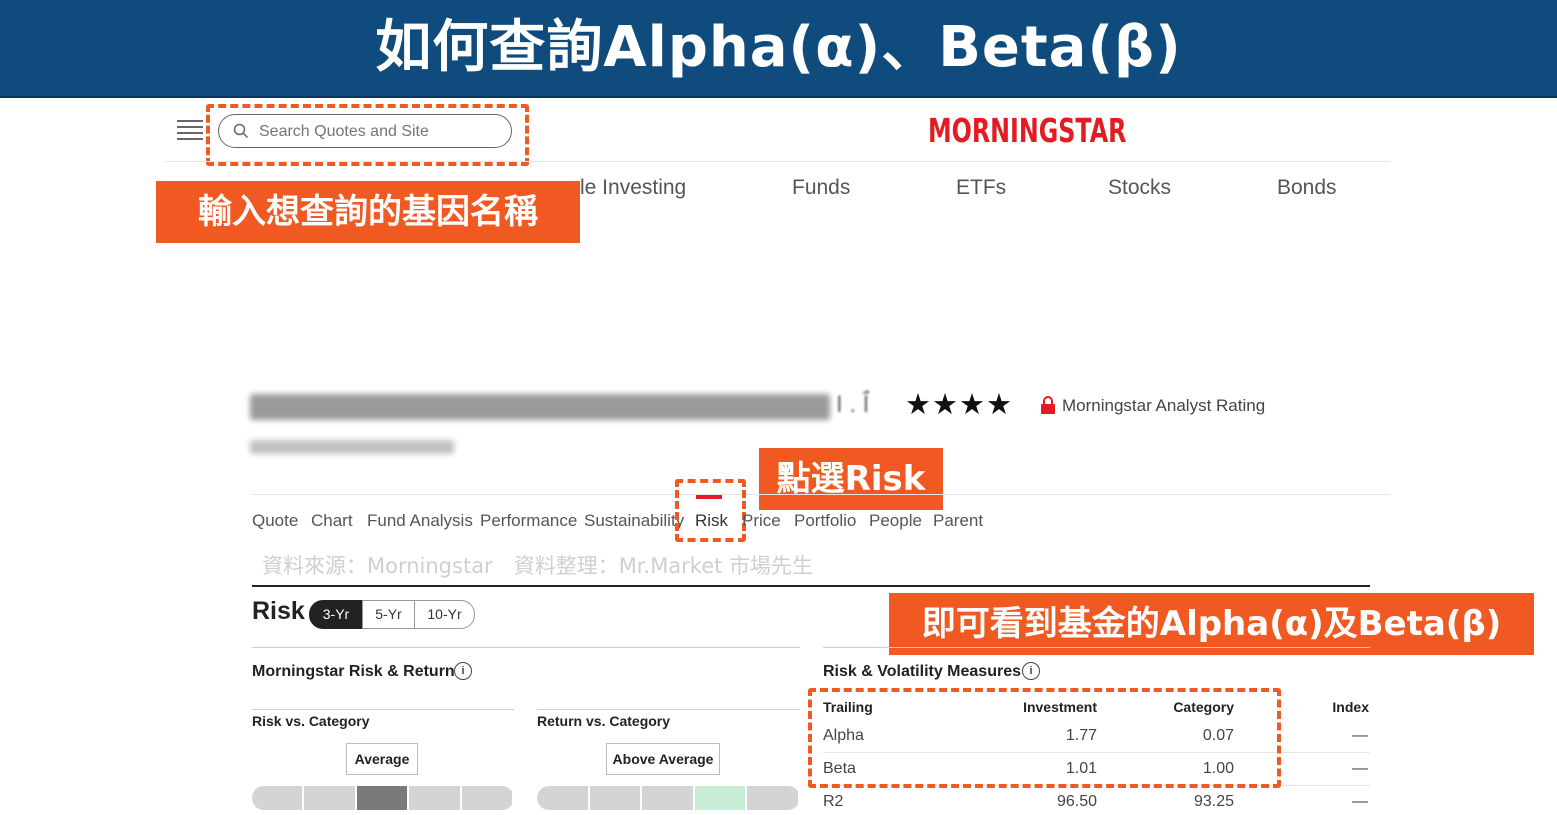 The height and width of the screenshot is (815, 1557). What do you see at coordinates (383, 709) in the screenshot?
I see `risk-label-divider` at bounding box center [383, 709].